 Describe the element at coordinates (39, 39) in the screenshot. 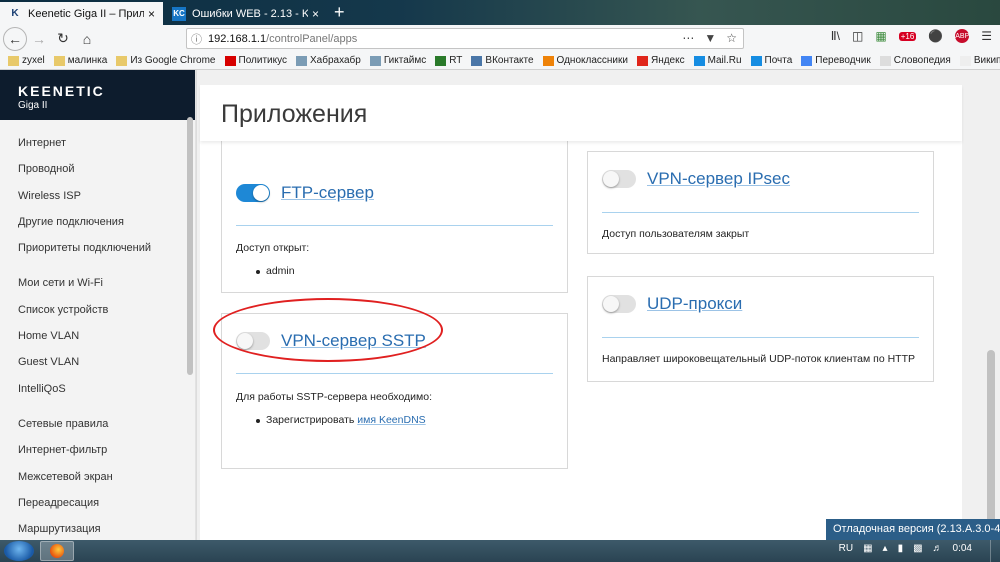

I see `forward-arrow-icon: →` at that location.